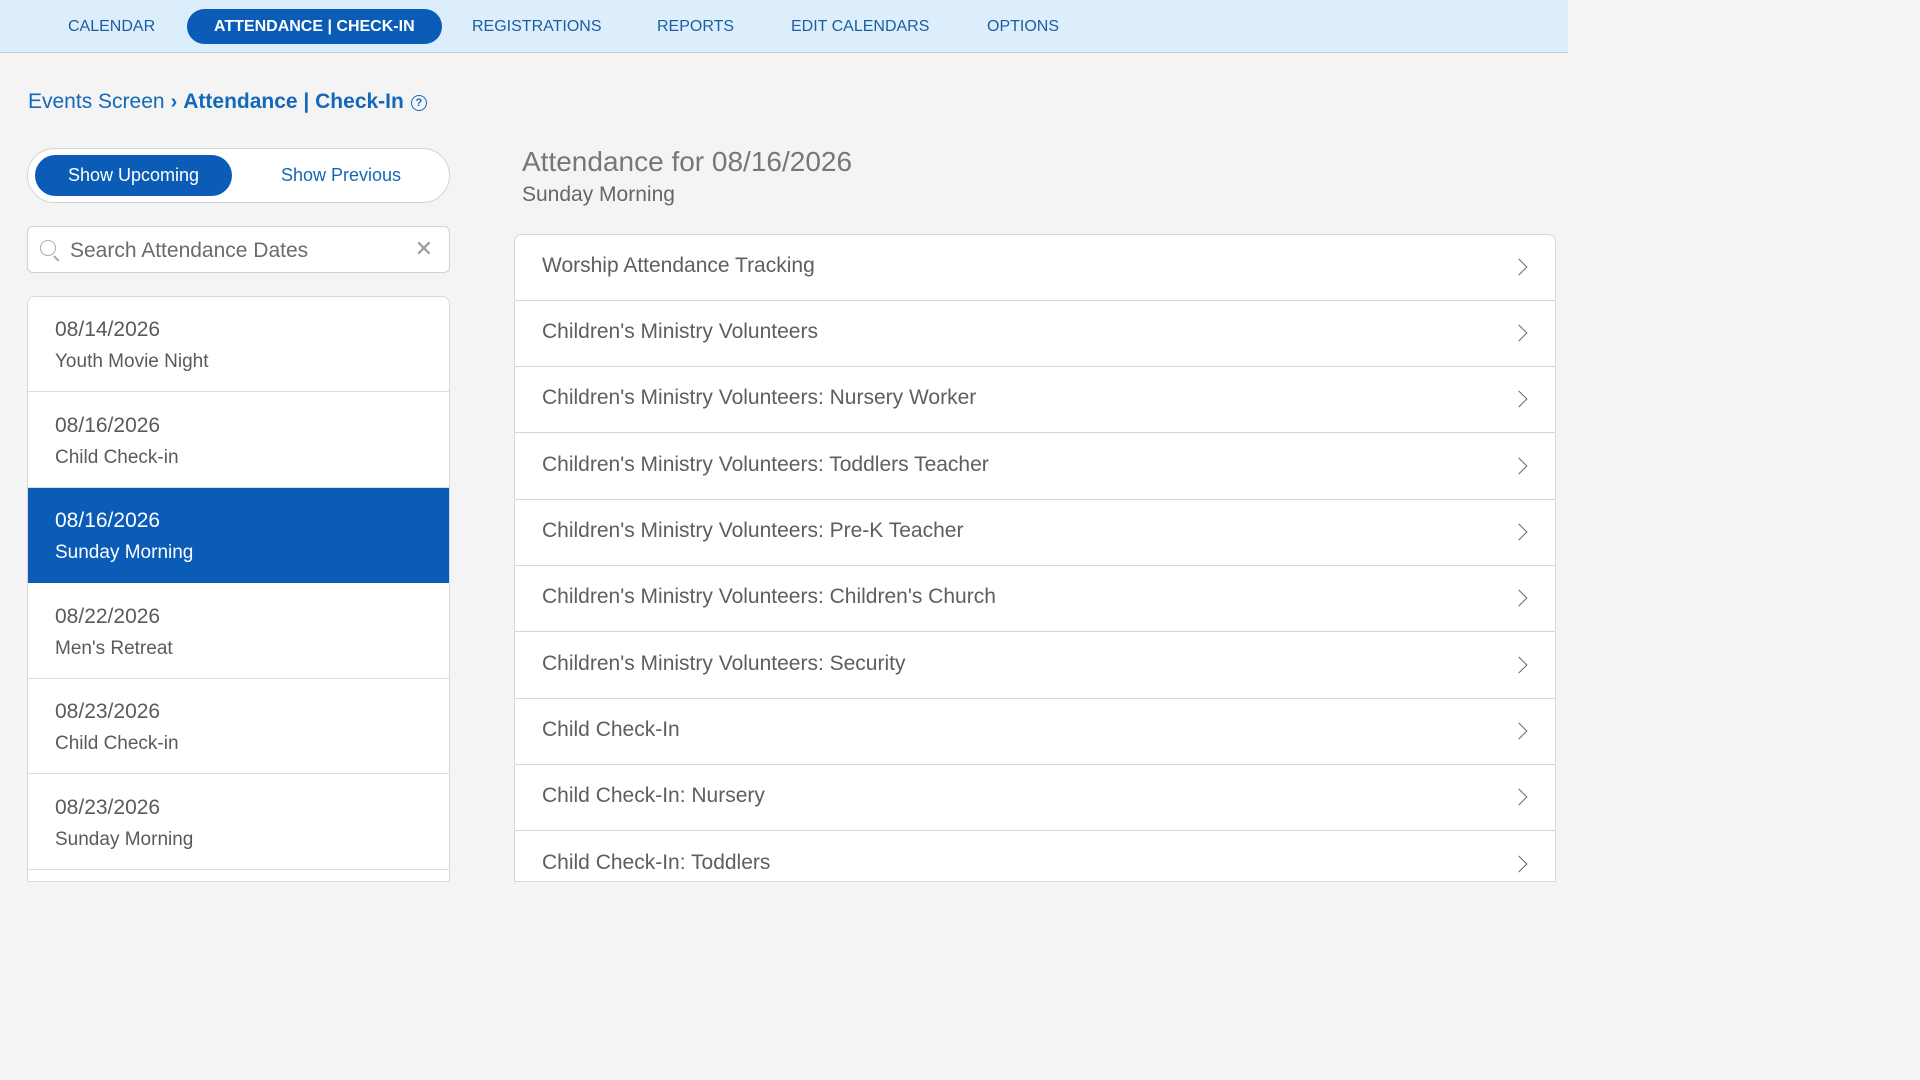  What do you see at coordinates (1023, 26) in the screenshot?
I see `nav-options: OPTIONS` at bounding box center [1023, 26].